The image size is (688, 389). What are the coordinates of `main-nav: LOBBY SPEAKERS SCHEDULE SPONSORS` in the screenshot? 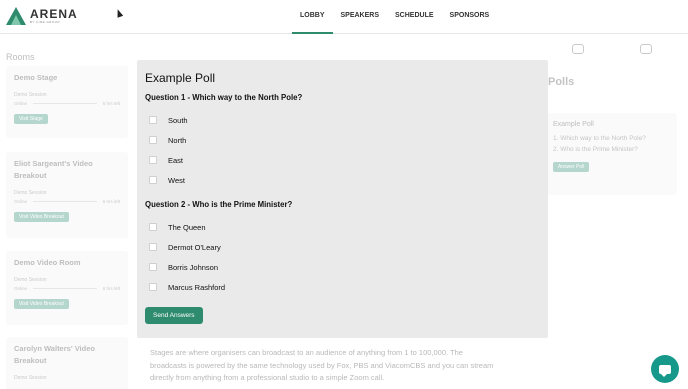 It's located at (394, 17).